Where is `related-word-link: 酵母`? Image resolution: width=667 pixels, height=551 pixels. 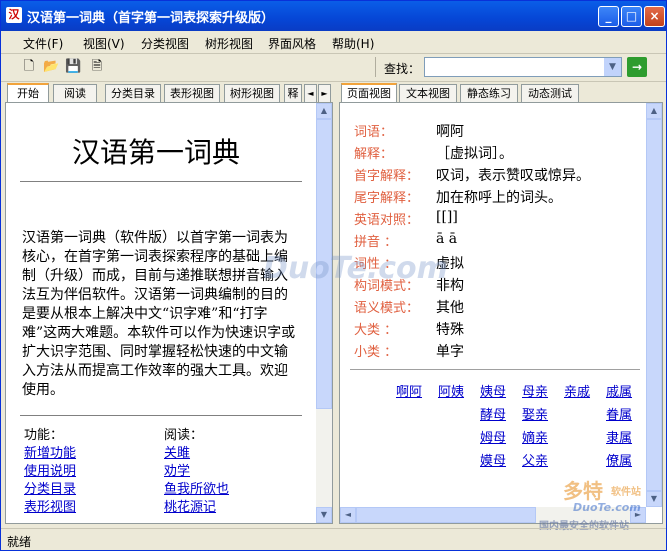 related-word-link: 酵母 is located at coordinates (493, 413).